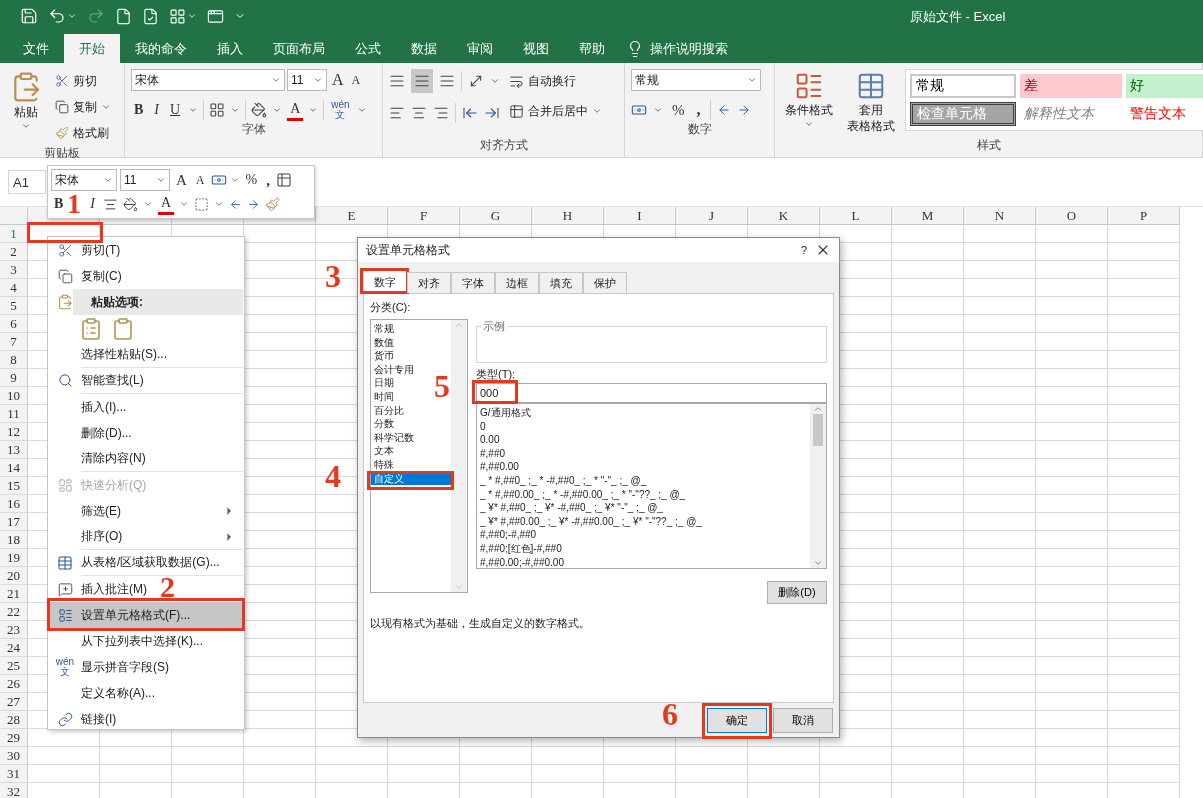 The height and width of the screenshot is (798, 1203). I want to click on dialog-tab: 边框, so click(517, 282).